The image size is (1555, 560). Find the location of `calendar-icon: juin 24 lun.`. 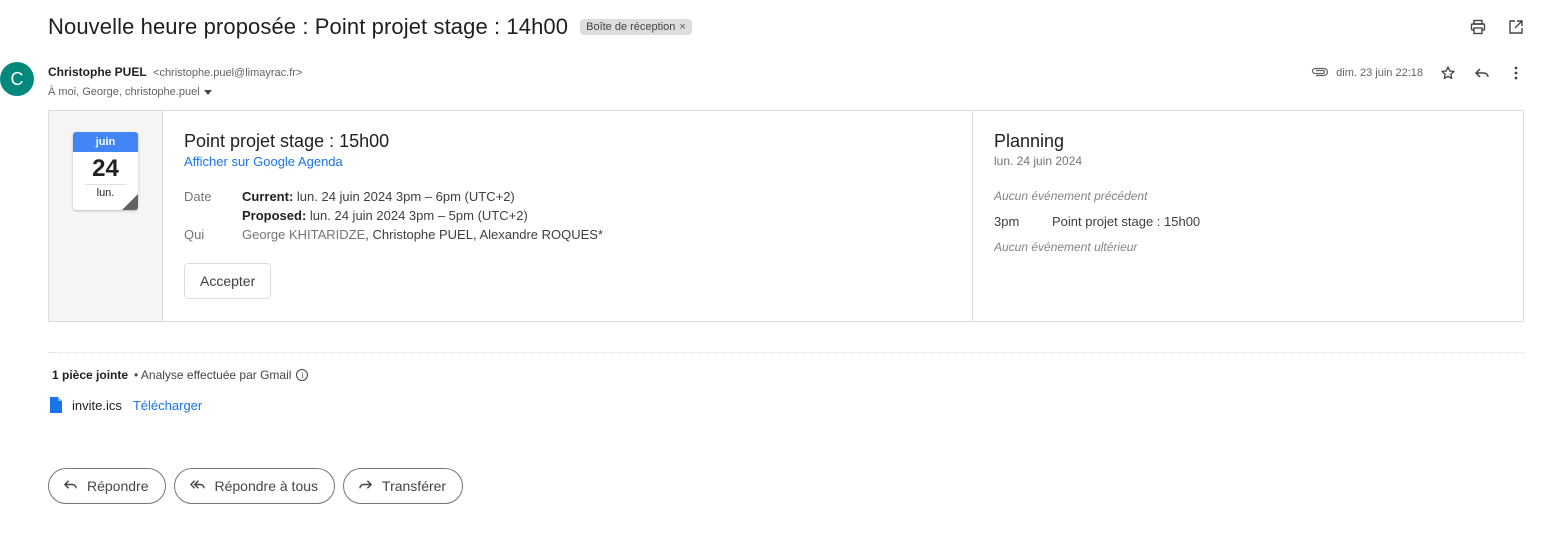

calendar-icon: juin 24 lun. is located at coordinates (105, 171).